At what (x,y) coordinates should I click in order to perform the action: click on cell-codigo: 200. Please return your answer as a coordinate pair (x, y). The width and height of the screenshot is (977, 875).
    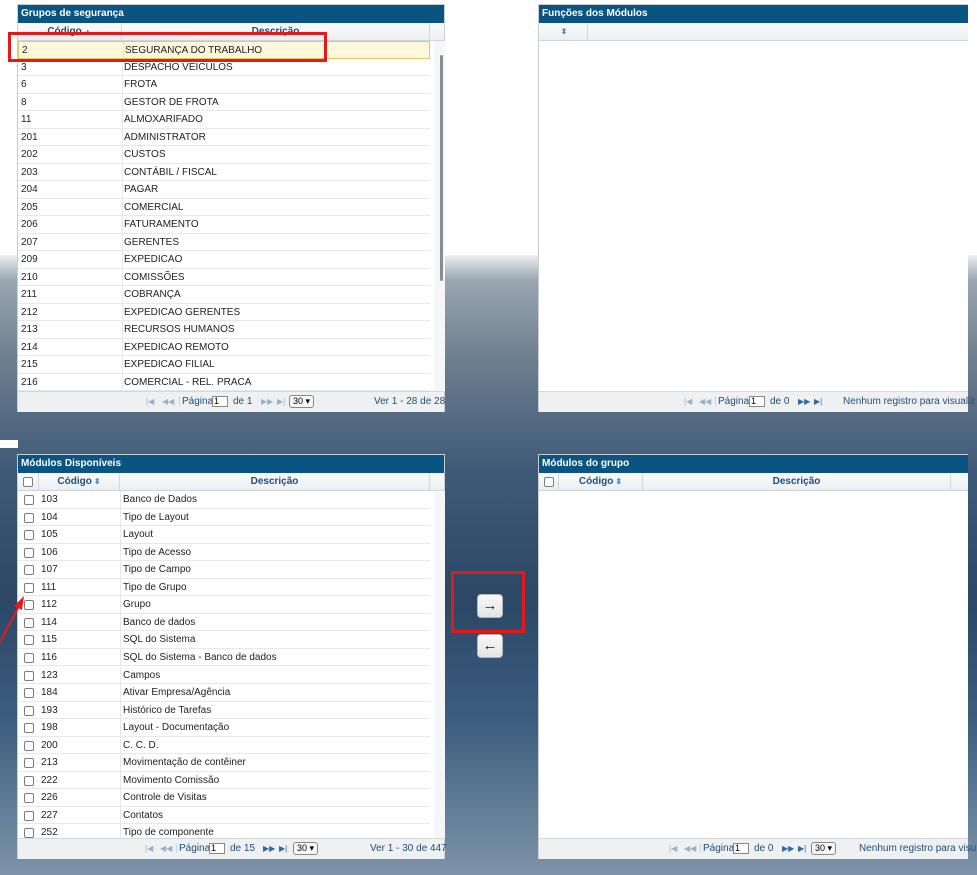
    Looking at the image, I should click on (49, 745).